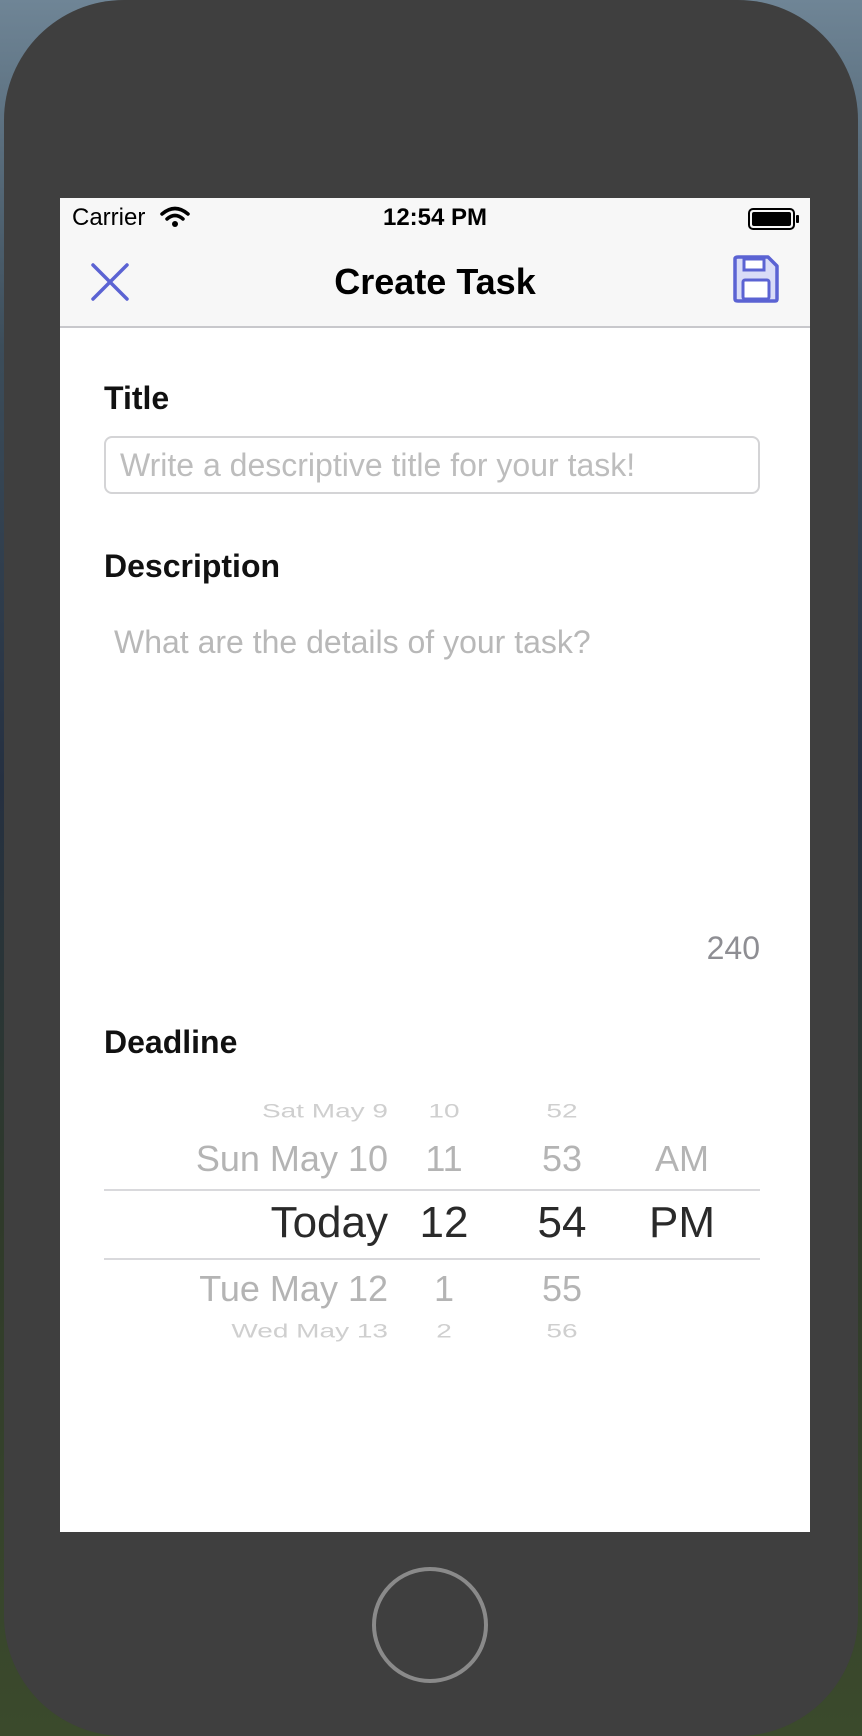 Image resolution: width=862 pixels, height=1736 pixels. What do you see at coordinates (562, 1288) in the screenshot?
I see `picker-minute: 55` at bounding box center [562, 1288].